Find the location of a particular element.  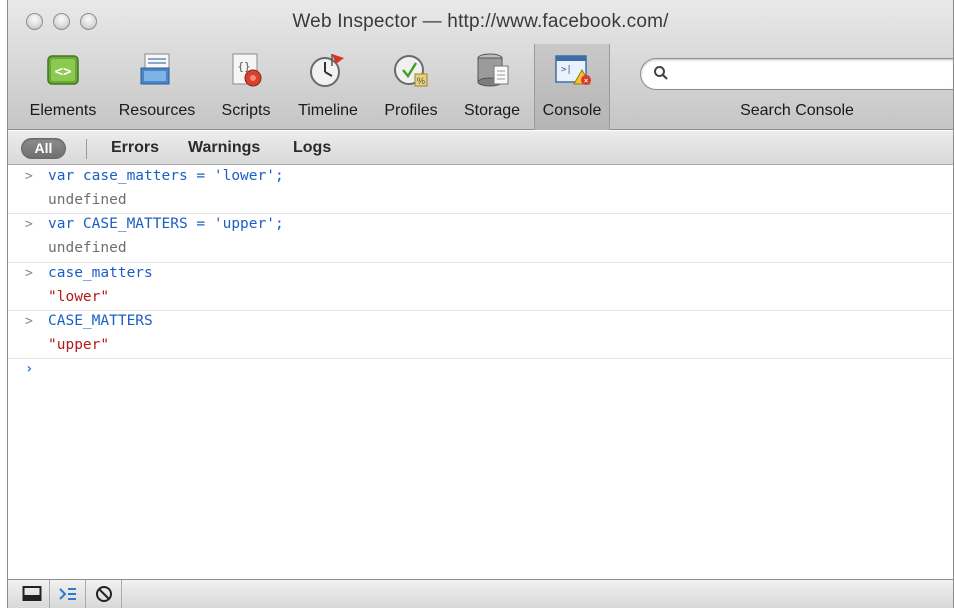

filter-warnings-button: Warnings is located at coordinates (224, 148).